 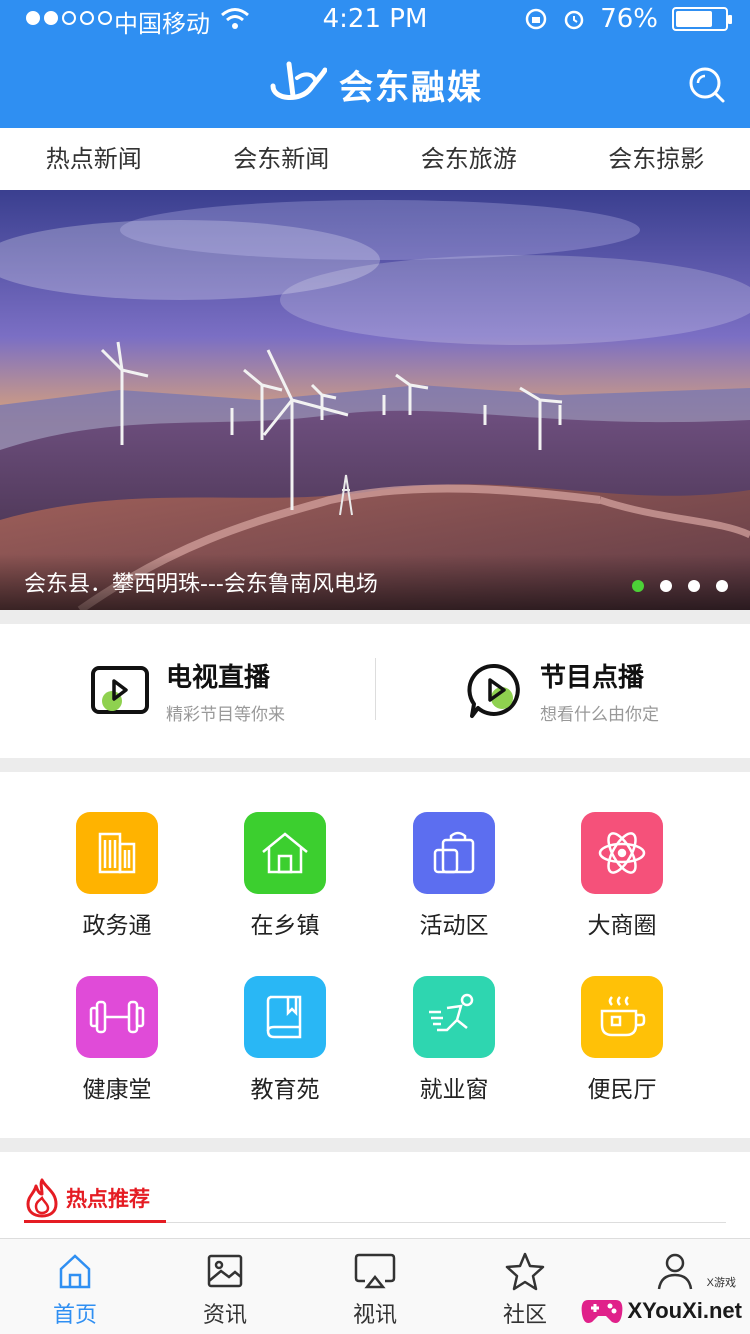 What do you see at coordinates (675, 1271) in the screenshot?
I see `user-icon` at bounding box center [675, 1271].